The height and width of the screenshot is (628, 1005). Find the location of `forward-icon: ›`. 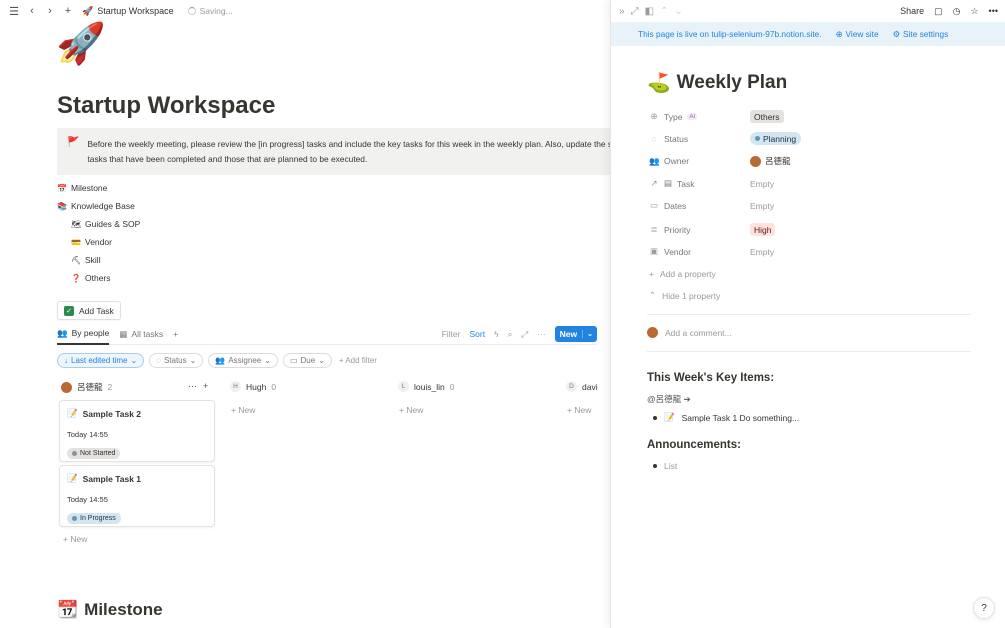

forward-icon: › is located at coordinates (50, 11).